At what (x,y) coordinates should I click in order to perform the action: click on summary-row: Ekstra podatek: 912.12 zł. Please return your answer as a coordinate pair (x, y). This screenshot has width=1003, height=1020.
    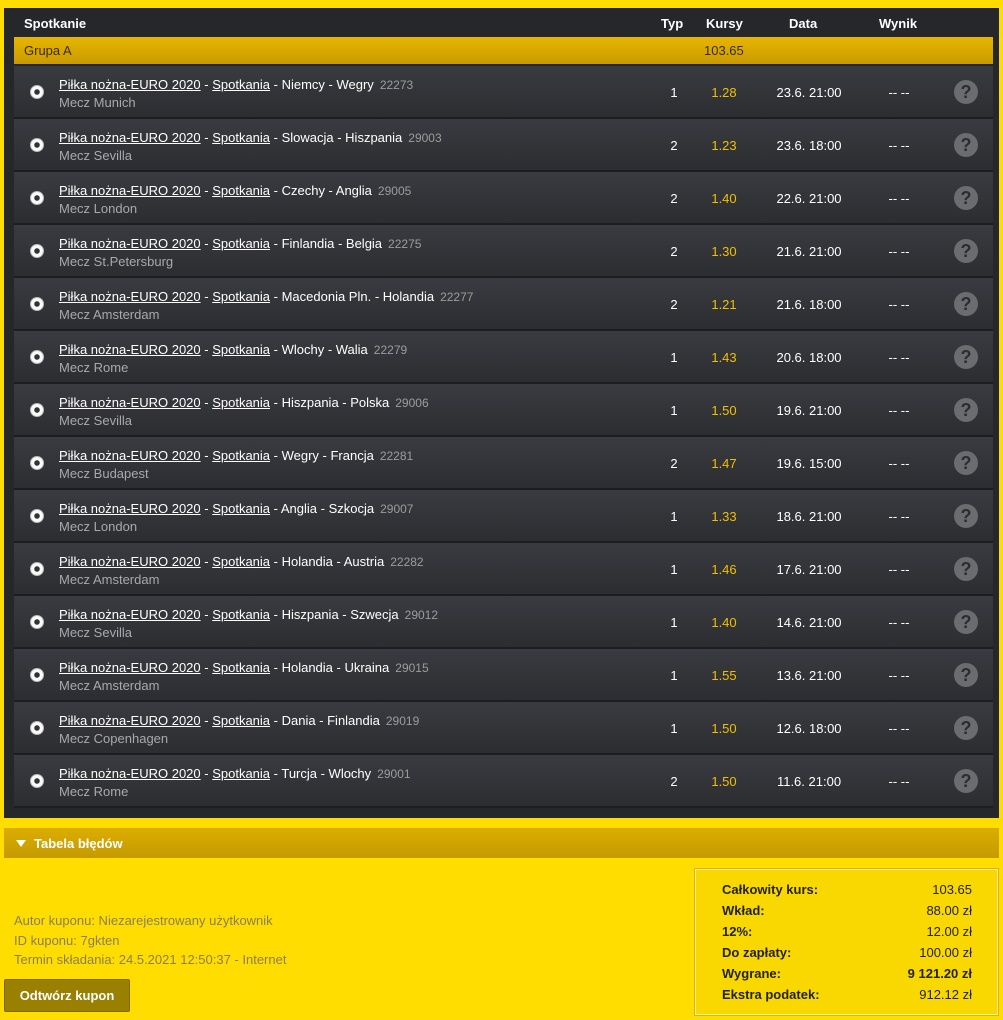
    Looking at the image, I should click on (847, 995).